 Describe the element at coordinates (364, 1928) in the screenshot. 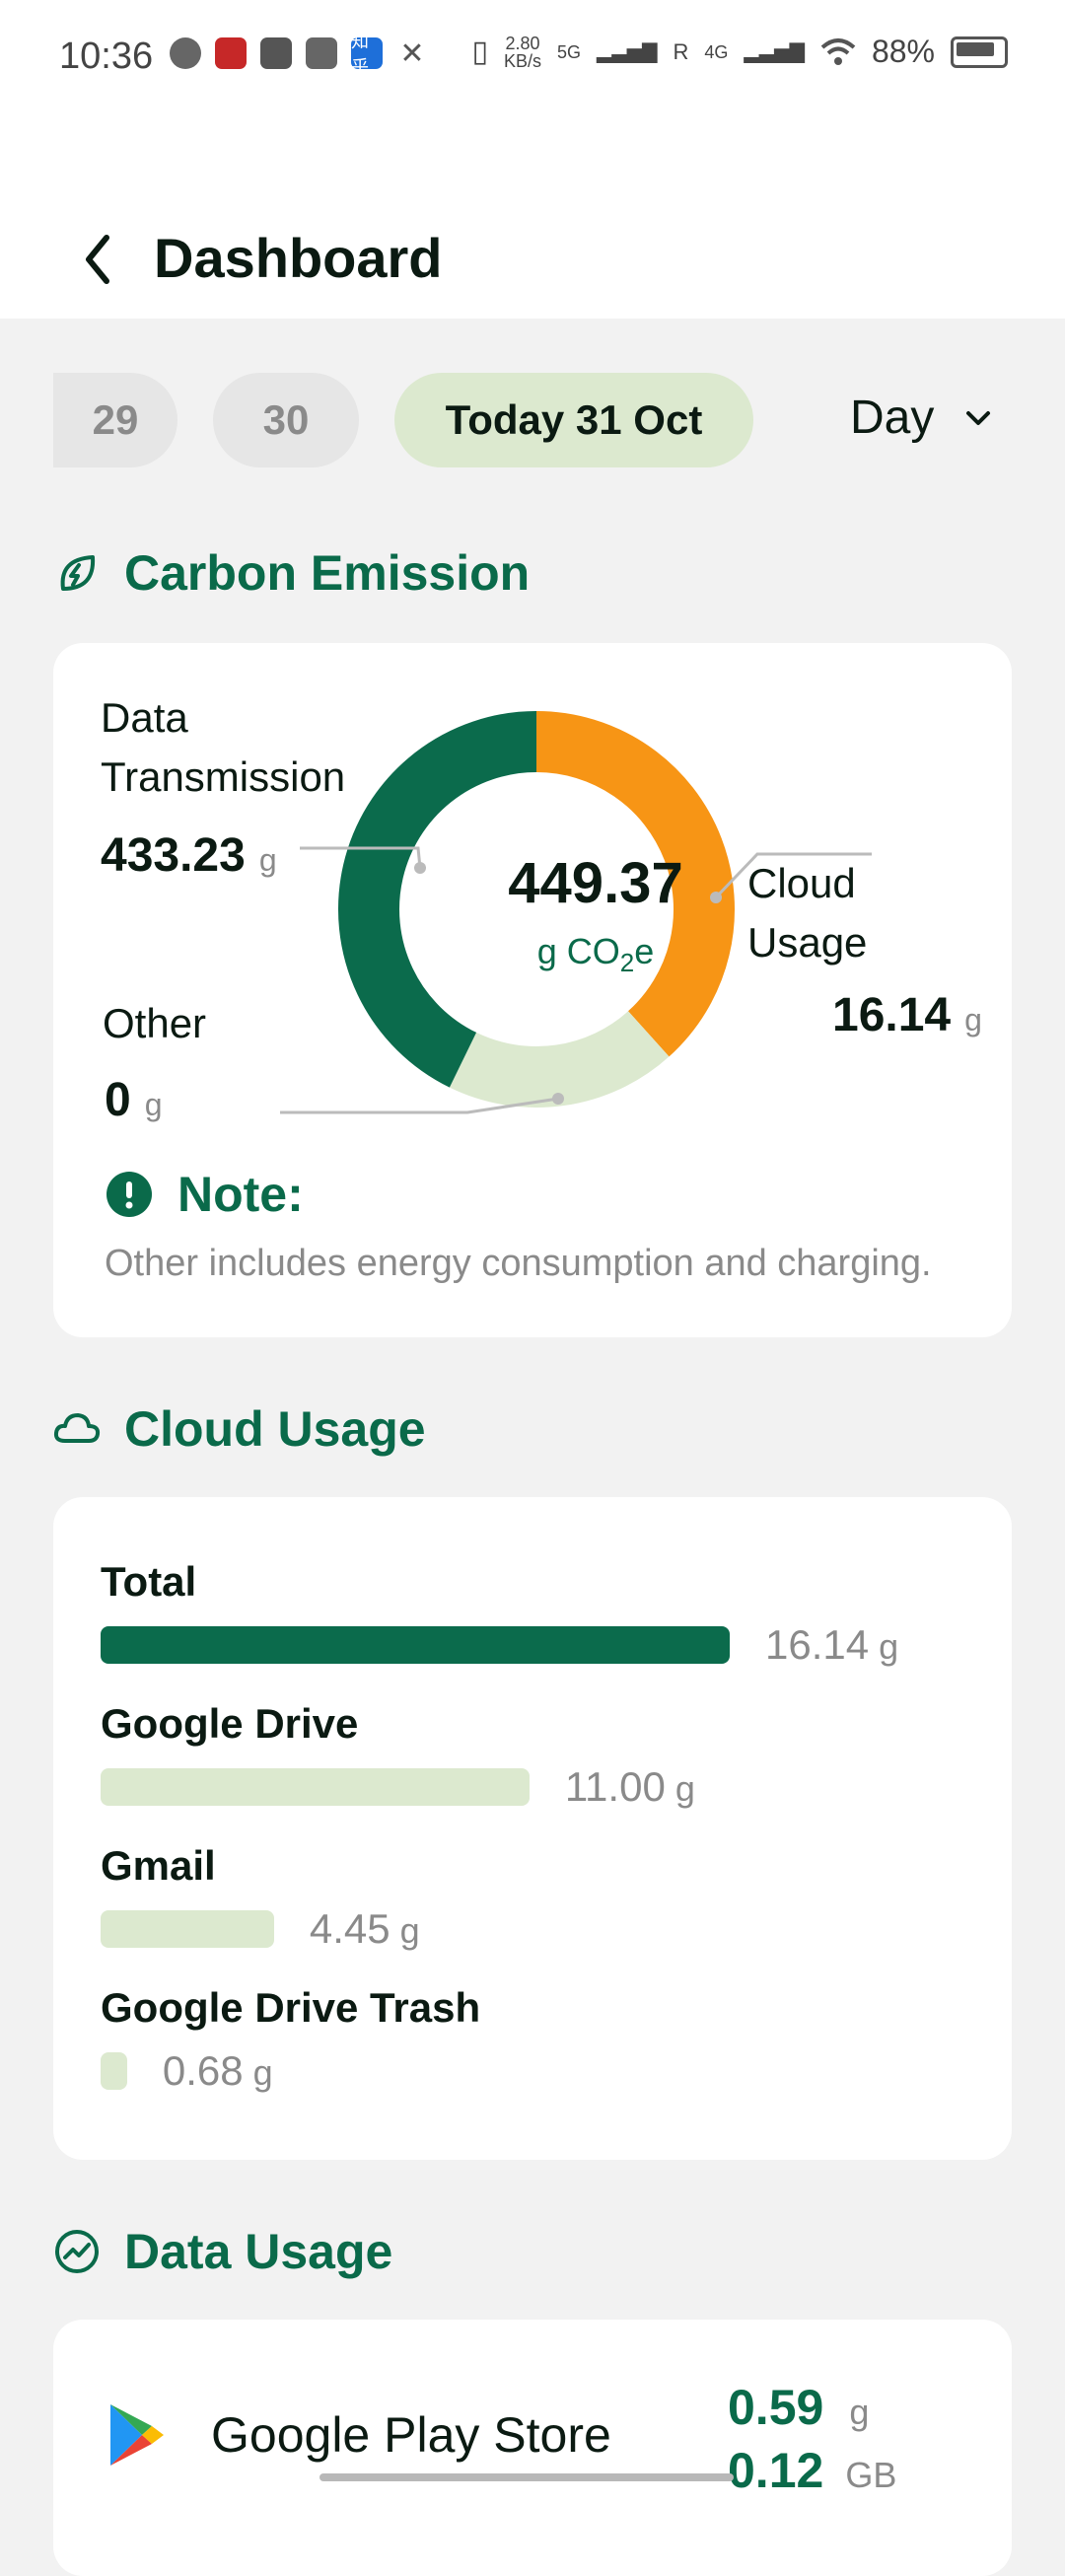

I see `cloud-usage-value: 4.45 g` at that location.